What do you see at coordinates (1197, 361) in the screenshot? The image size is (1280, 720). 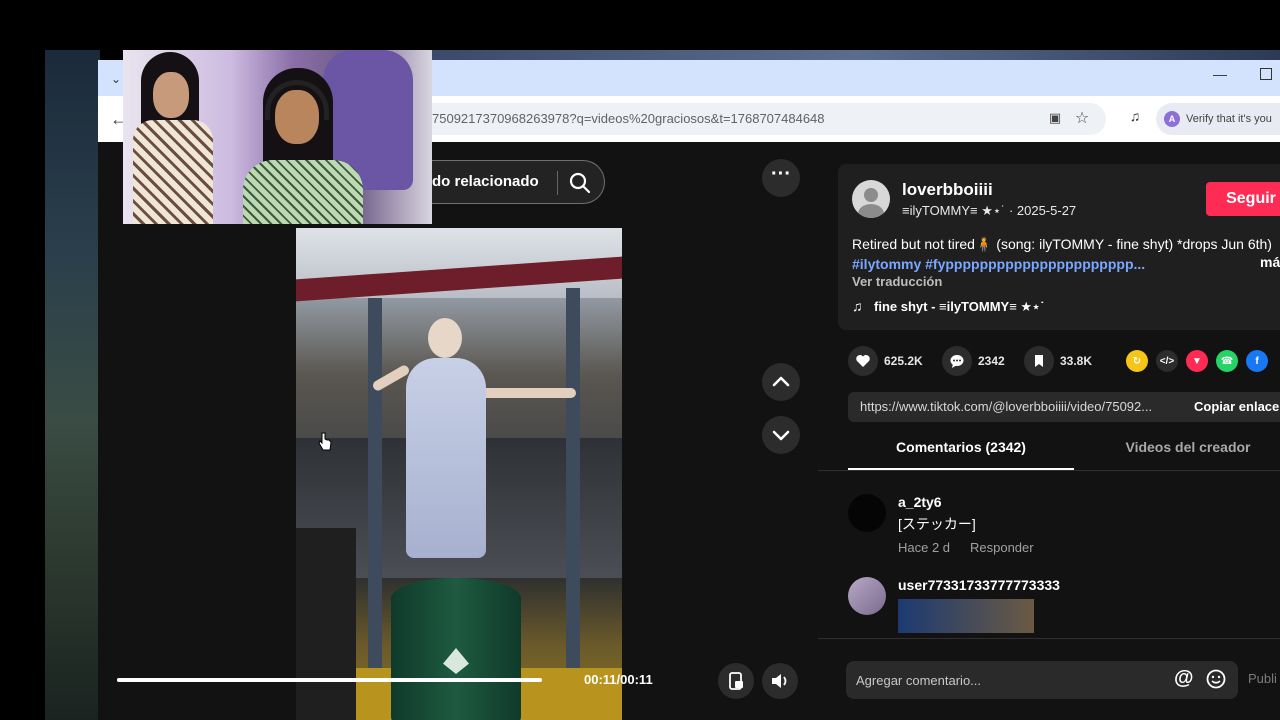 I see `send-to-friends-icon: ▼` at bounding box center [1197, 361].